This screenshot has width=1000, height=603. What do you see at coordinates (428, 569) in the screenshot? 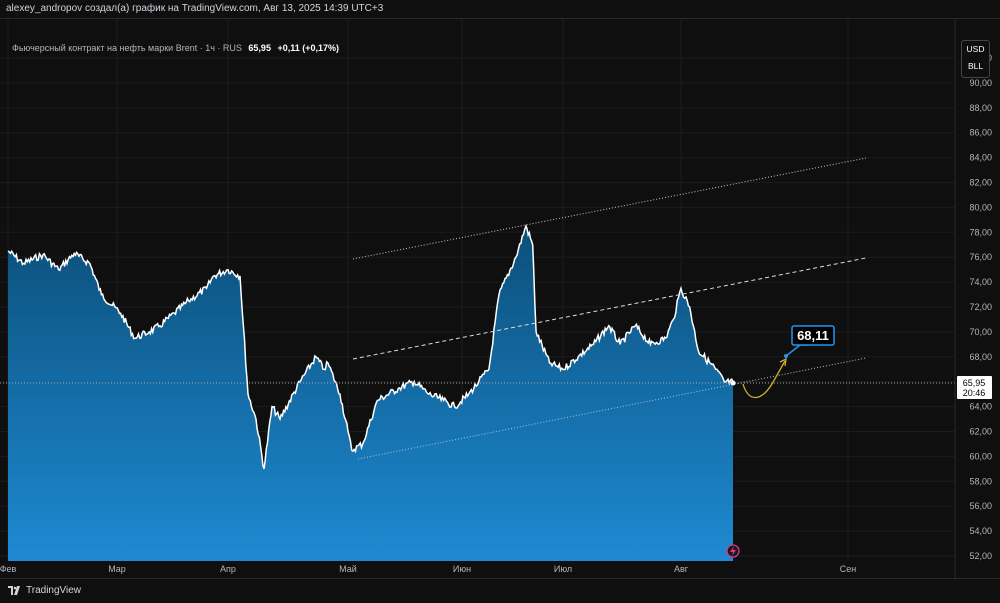
I see `time-axis: Фев Мар Апр Май Июн Июл Авг Сен` at bounding box center [428, 569].